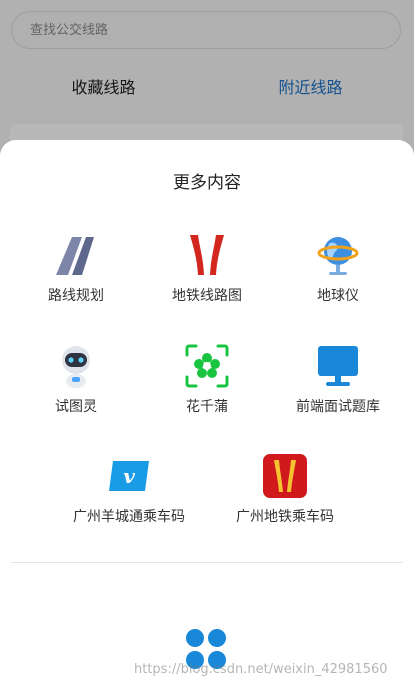 The height and width of the screenshot is (692, 414). I want to click on metro-line-button: 地铁线路图, so click(207, 268).